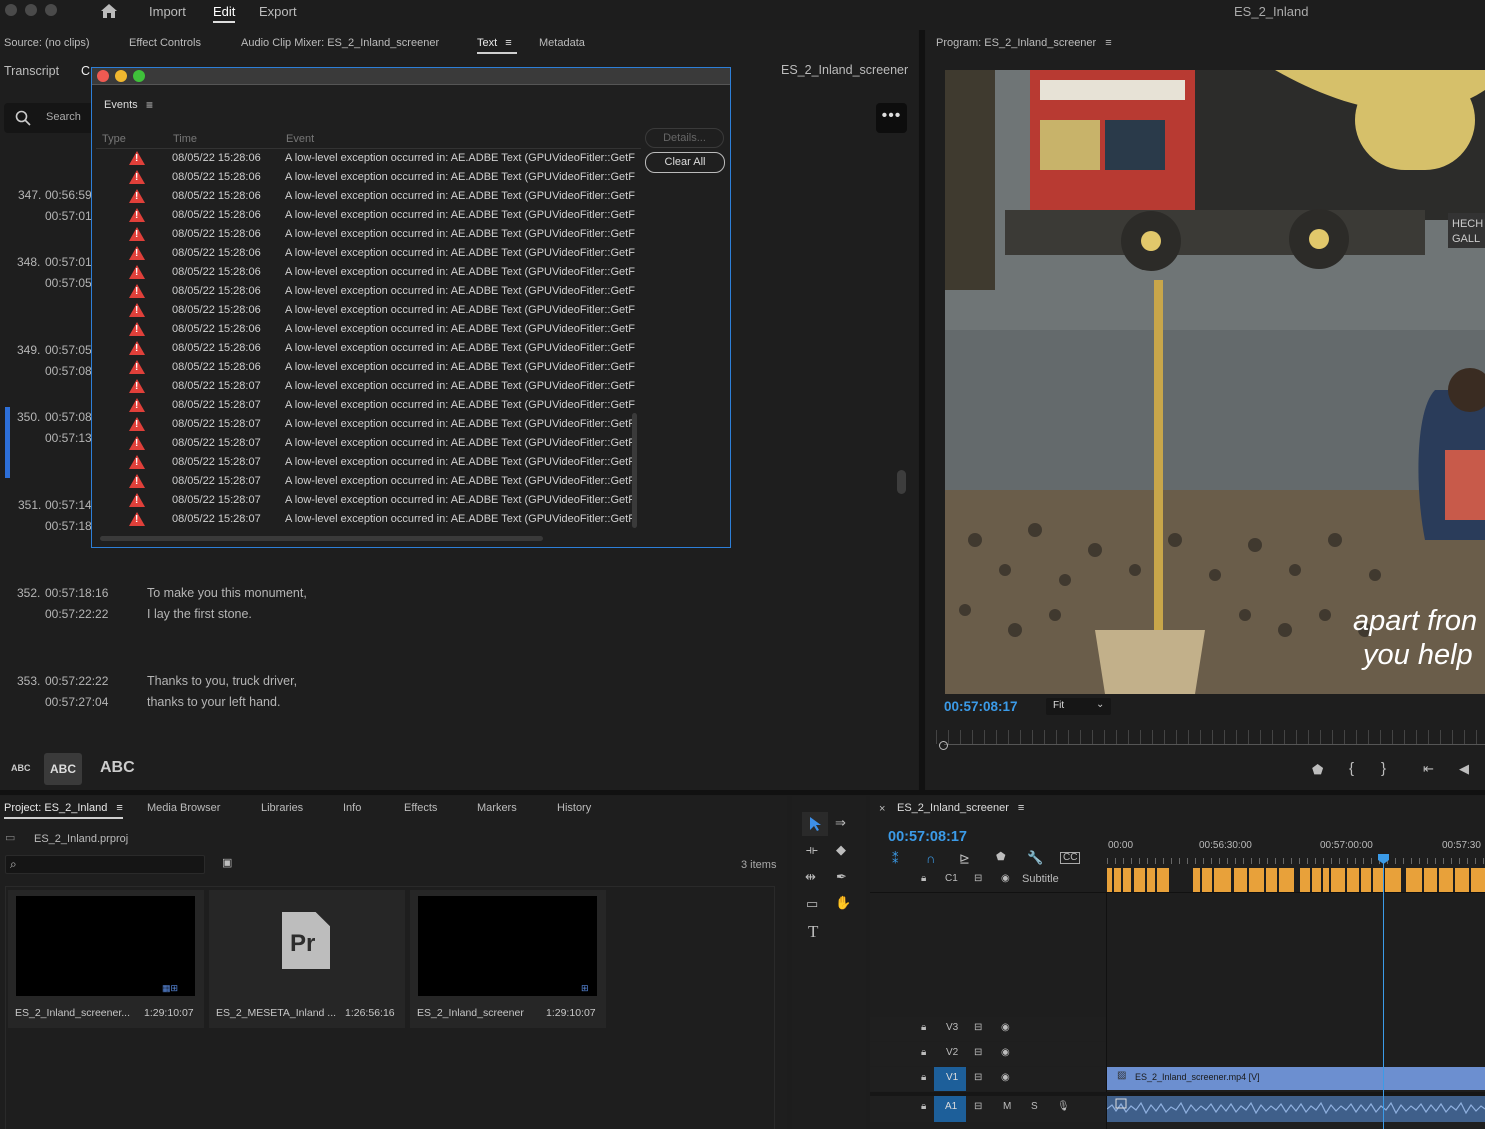 Image resolution: width=1485 pixels, height=1129 pixels. What do you see at coordinates (68, 350) in the screenshot?
I see `caption-in: 00:57:05` at bounding box center [68, 350].